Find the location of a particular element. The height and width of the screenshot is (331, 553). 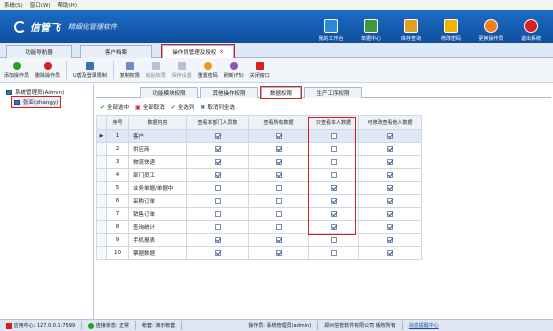

select-all-button: ✔ 全部选中 is located at coordinates (114, 107).